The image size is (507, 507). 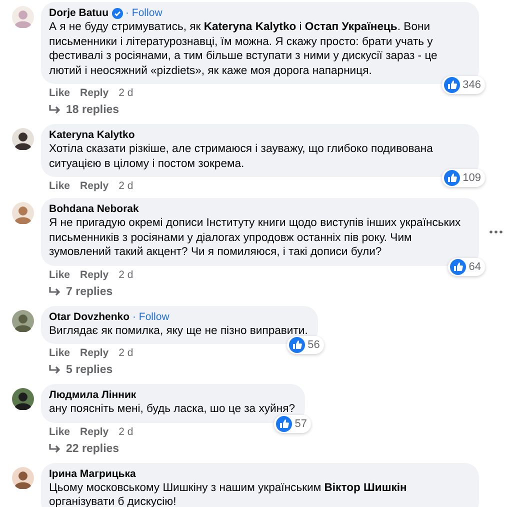 What do you see at coordinates (172, 409) in the screenshot?
I see `comment-text: ану поясніть мені, будь ласка, шо це за хуйня?` at bounding box center [172, 409].